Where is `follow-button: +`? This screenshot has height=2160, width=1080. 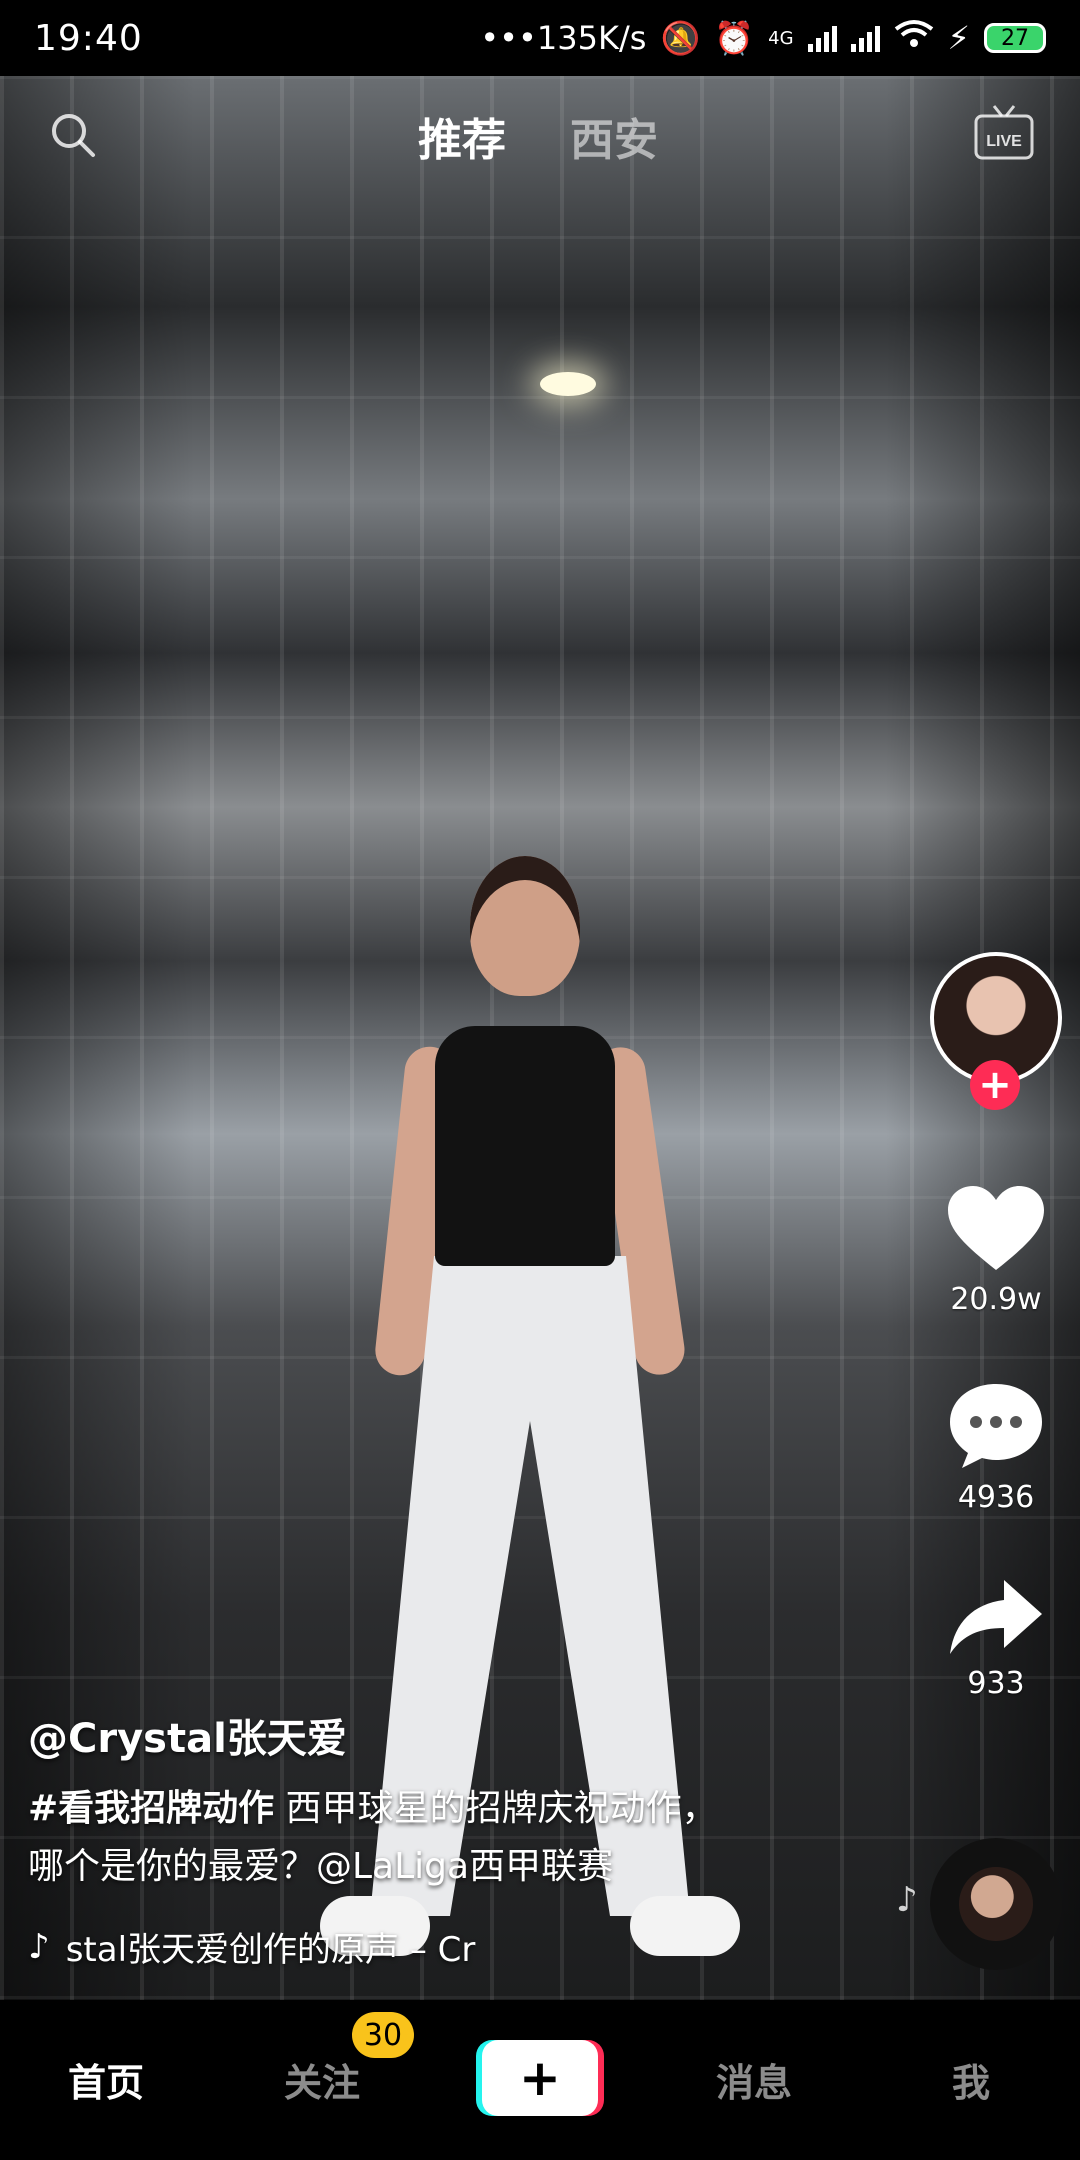
follow-button: + is located at coordinates (995, 1085).